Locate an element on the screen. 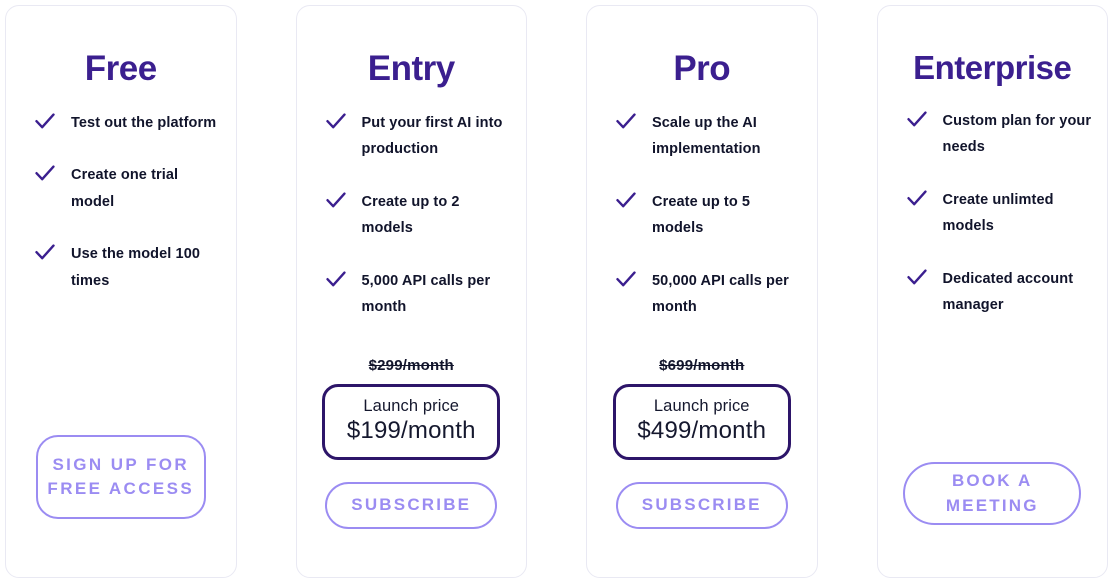  feature-item: Scale up the AI implementation is located at coordinates (709, 136).